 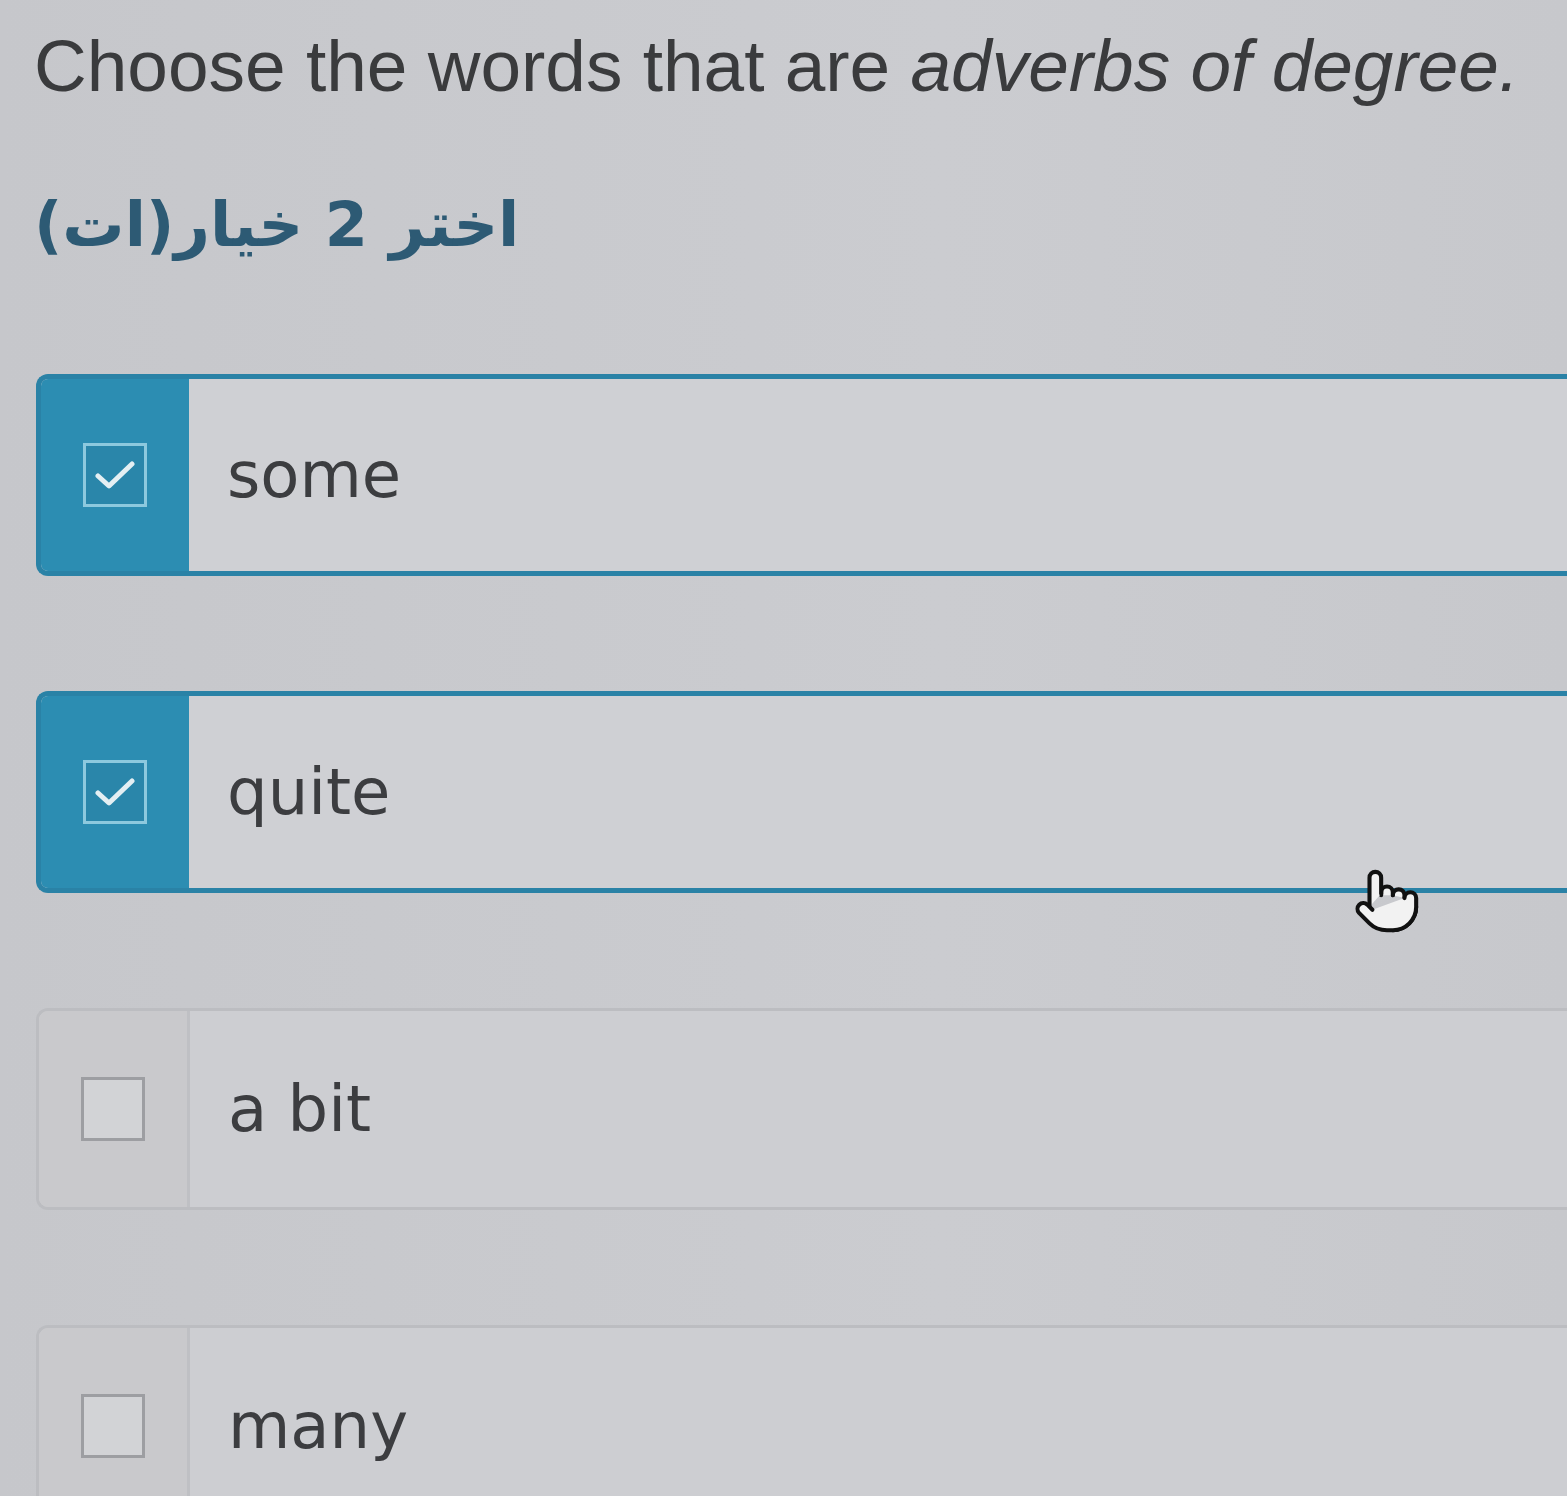 What do you see at coordinates (801, 792) in the screenshot?
I see `answer-option: quite` at bounding box center [801, 792].